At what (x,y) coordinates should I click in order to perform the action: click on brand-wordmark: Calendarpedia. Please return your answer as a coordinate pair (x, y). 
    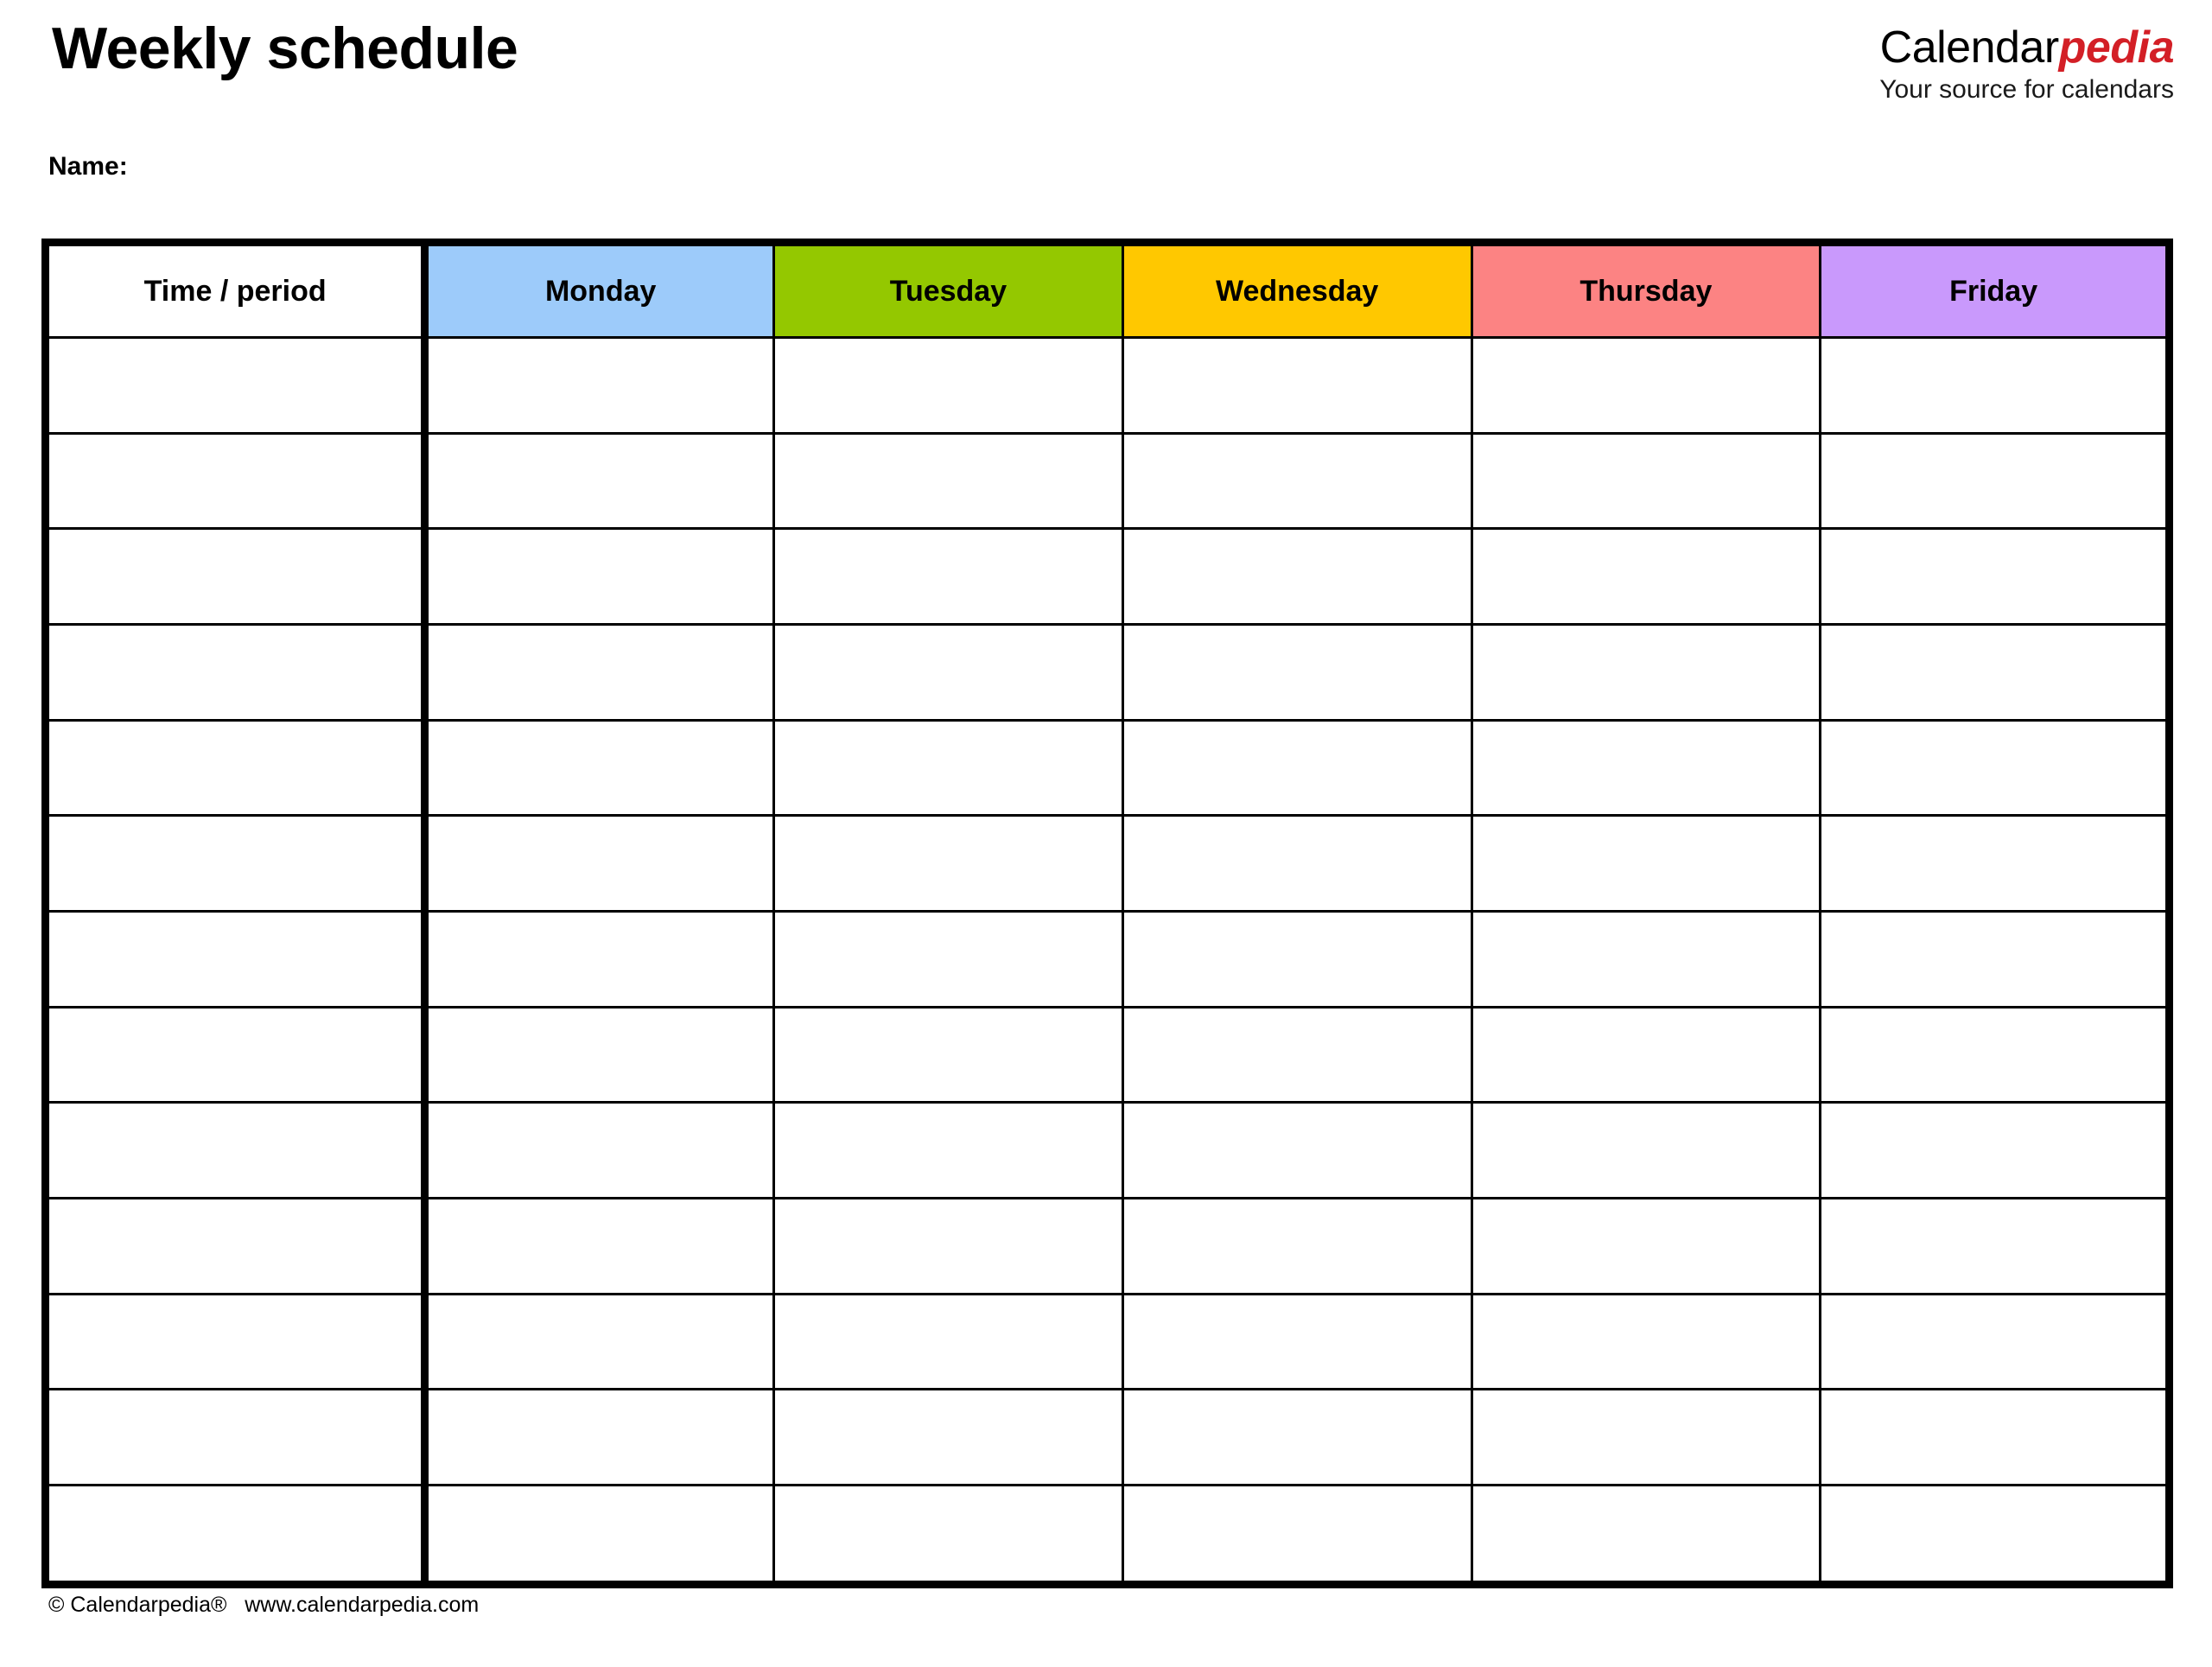
    Looking at the image, I should click on (2027, 47).